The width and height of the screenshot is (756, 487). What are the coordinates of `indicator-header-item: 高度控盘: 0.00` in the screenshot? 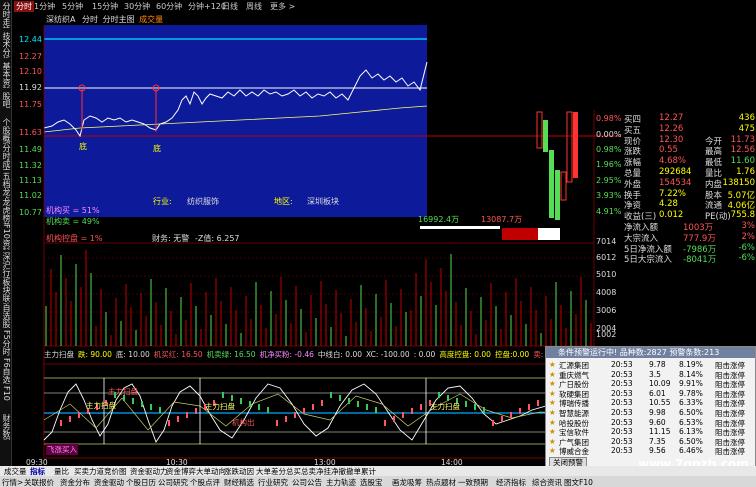 It's located at (465, 354).